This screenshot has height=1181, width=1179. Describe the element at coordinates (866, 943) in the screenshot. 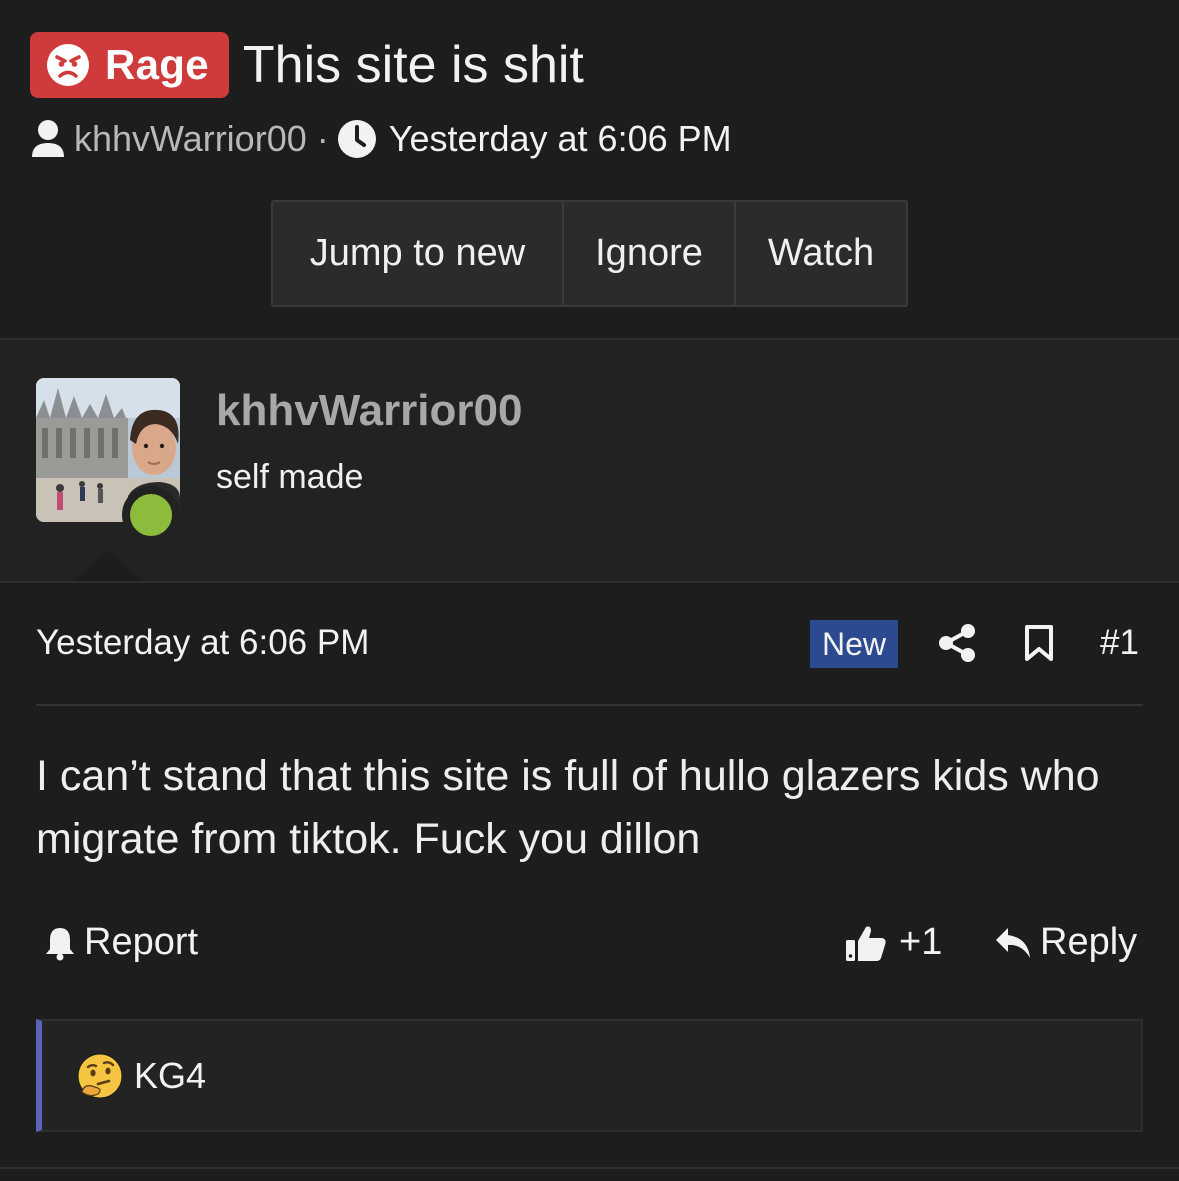

I see `thumbs-up-icon` at that location.